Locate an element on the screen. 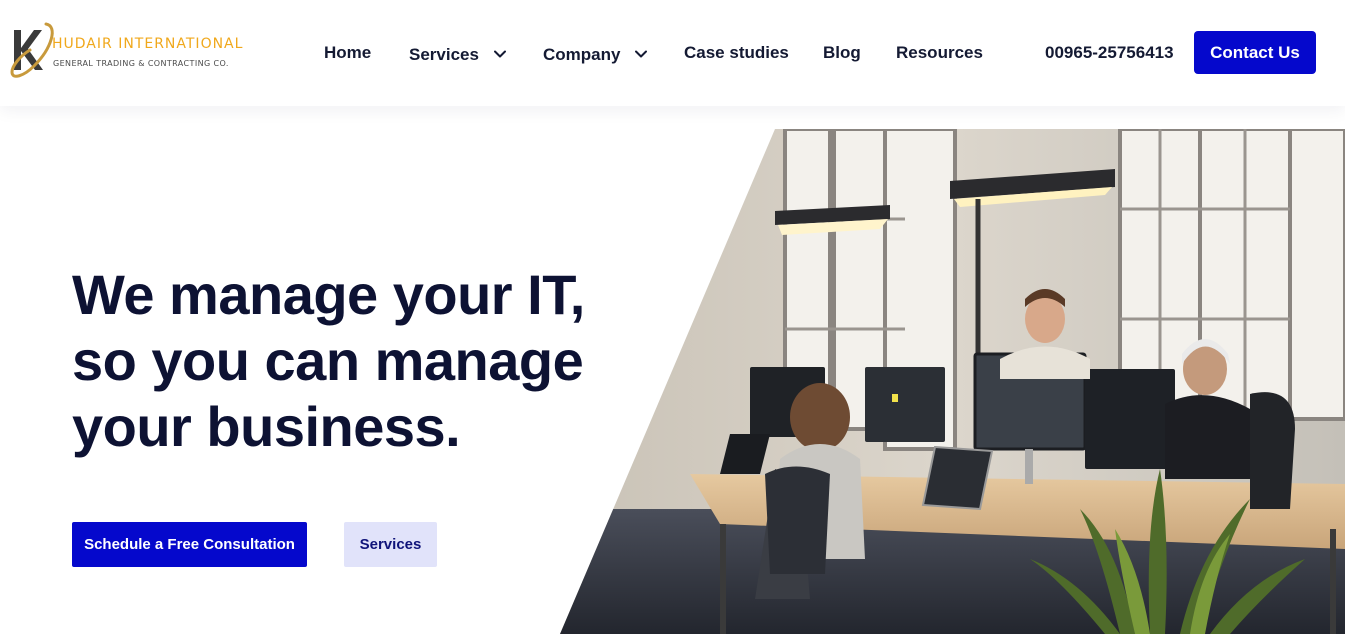  nav-label: Company is located at coordinates (582, 54).